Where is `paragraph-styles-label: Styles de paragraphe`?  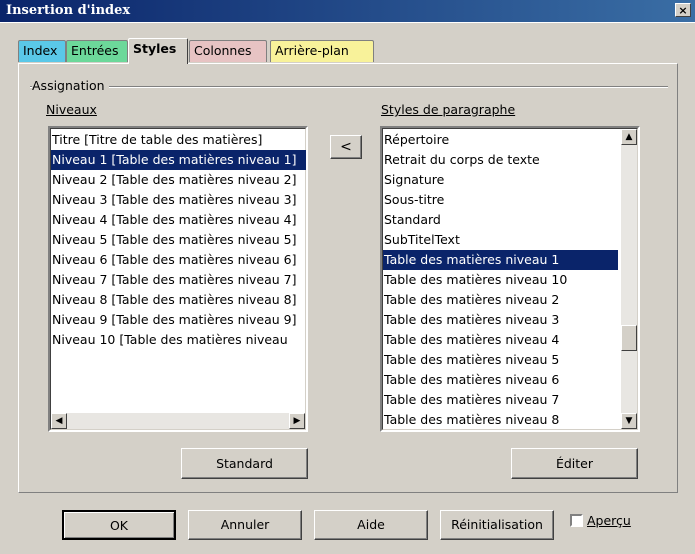
paragraph-styles-label: Styles de paragraphe is located at coordinates (448, 109).